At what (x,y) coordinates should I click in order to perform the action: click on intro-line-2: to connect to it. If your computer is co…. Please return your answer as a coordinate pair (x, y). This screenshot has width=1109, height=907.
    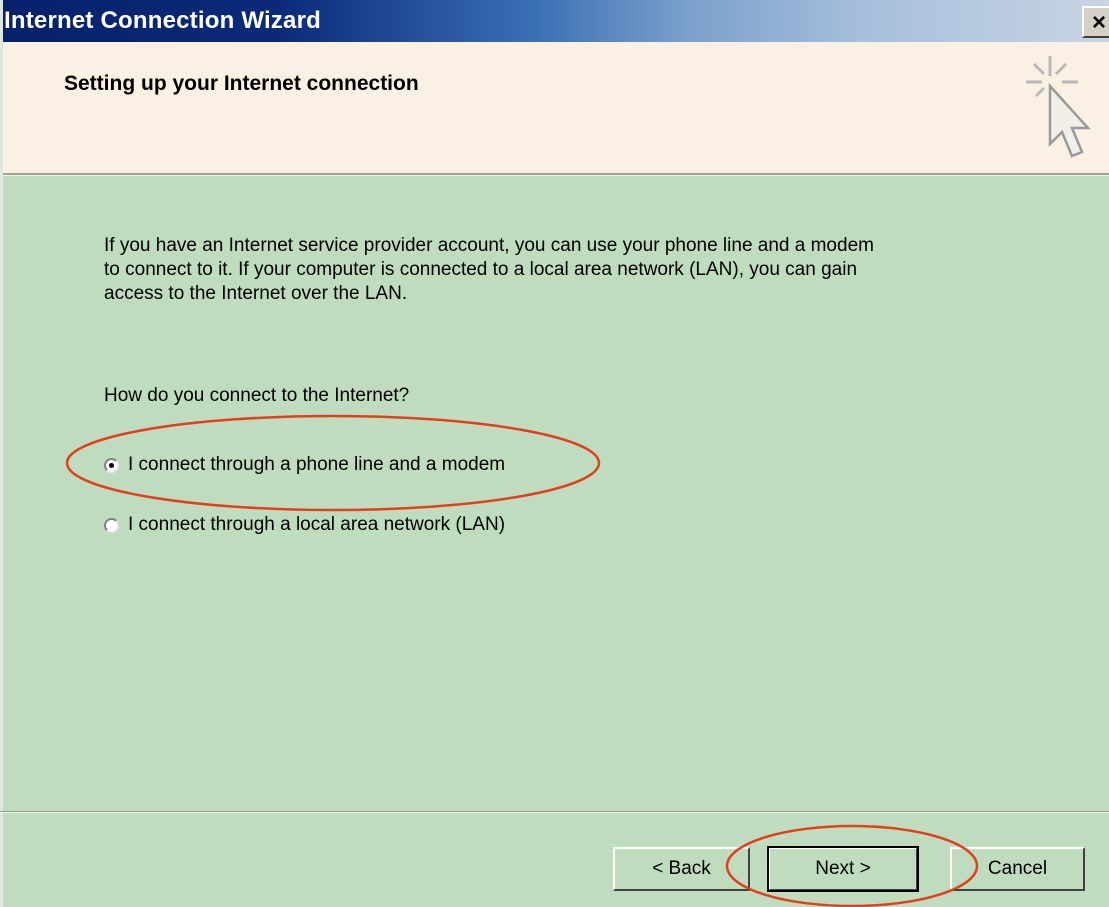
    Looking at the image, I should click on (481, 269).